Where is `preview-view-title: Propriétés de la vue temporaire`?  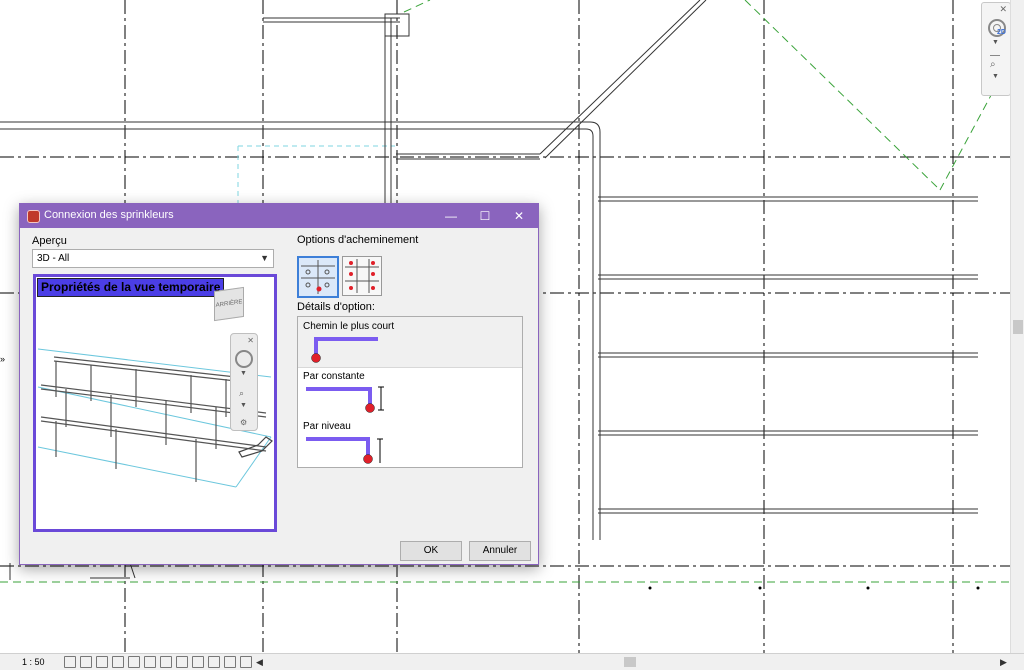 preview-view-title: Propriétés de la vue temporaire is located at coordinates (131, 287).